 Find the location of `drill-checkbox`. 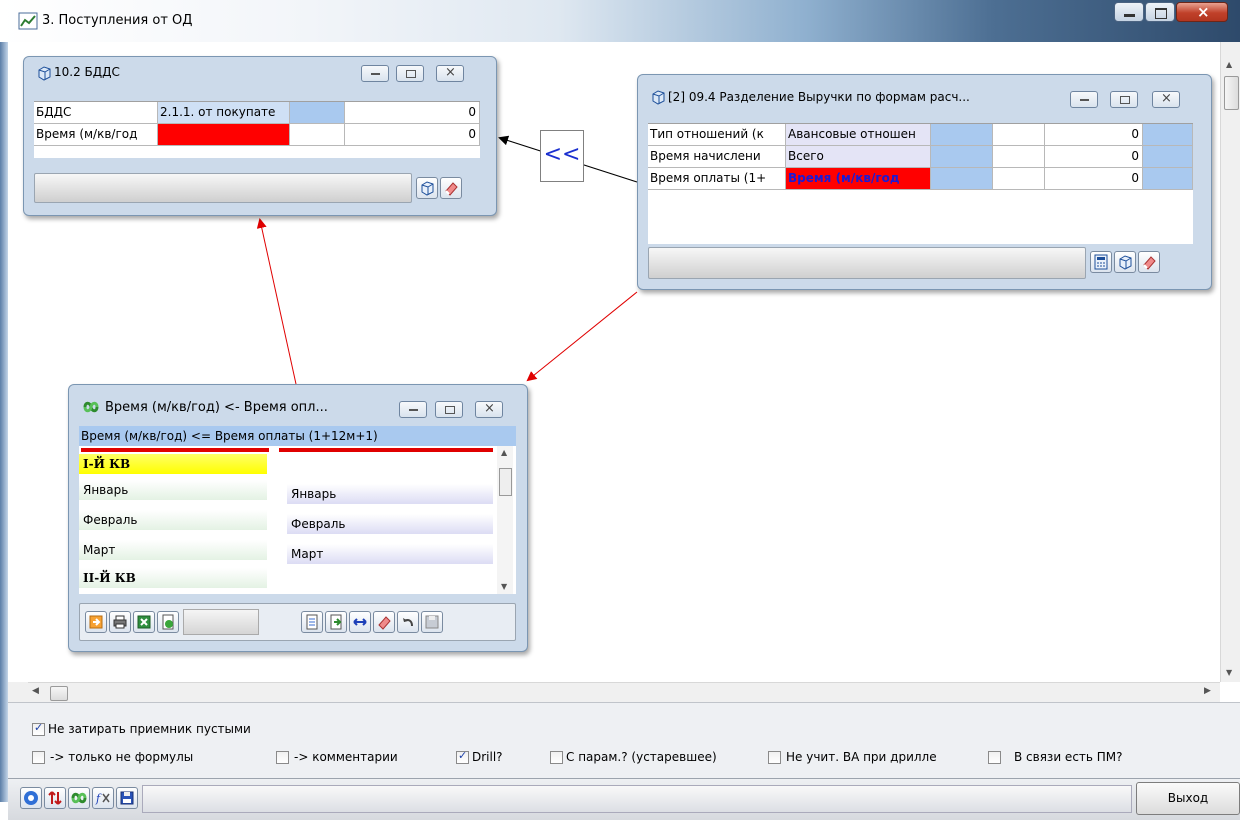

drill-checkbox is located at coordinates (462, 756).